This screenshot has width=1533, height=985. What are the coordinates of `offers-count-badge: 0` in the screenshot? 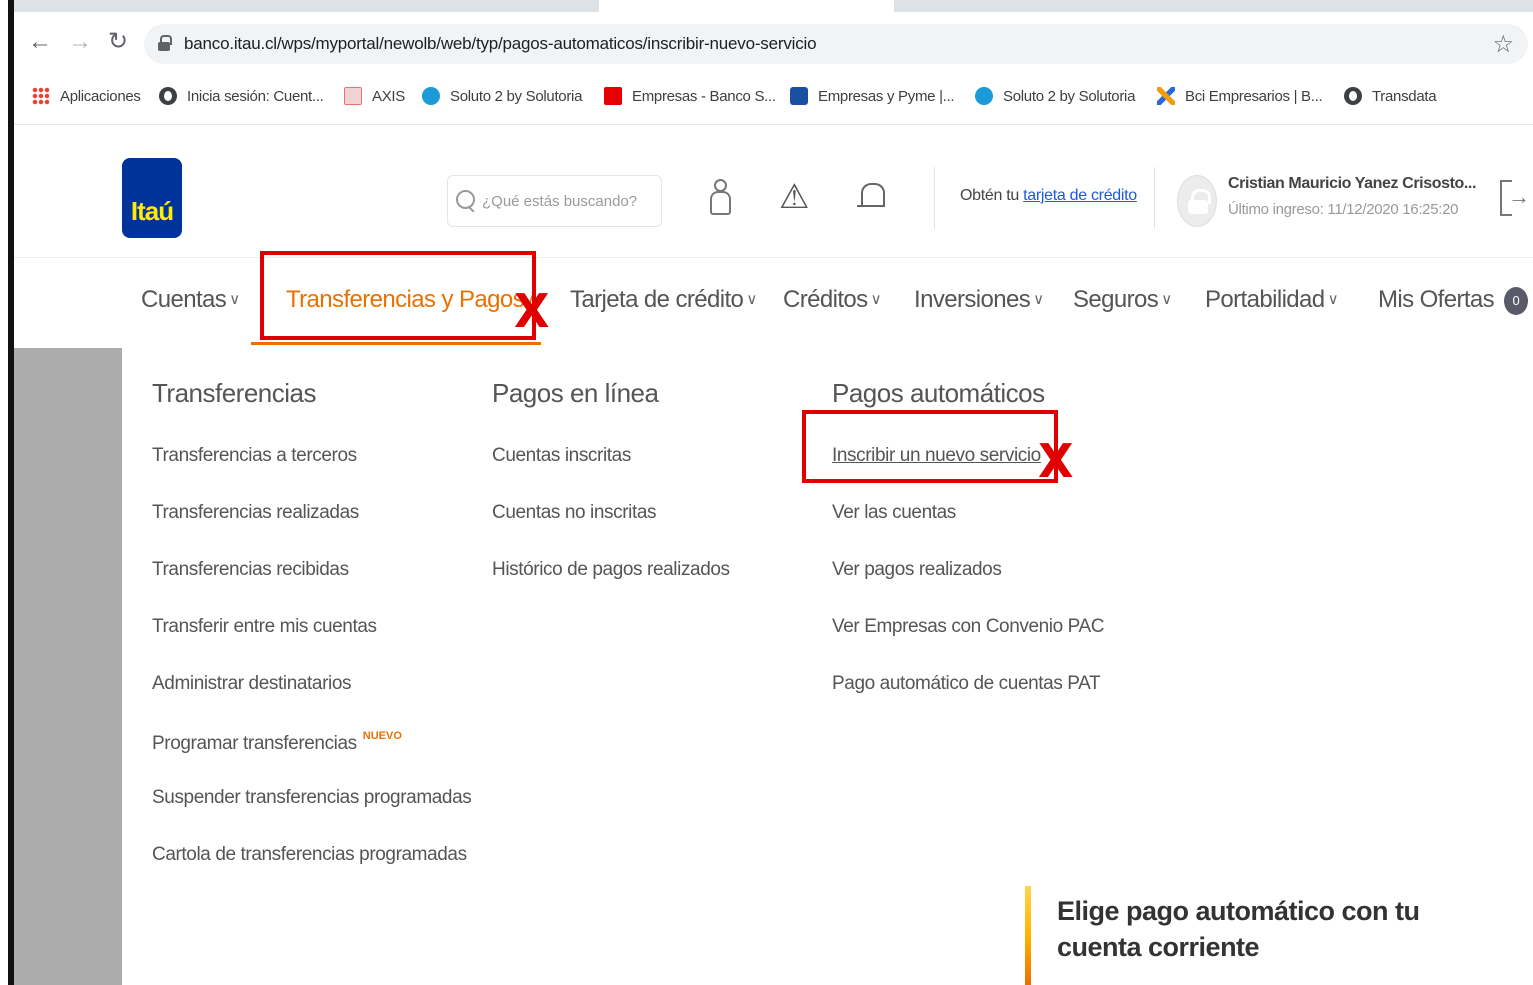 It's located at (1516, 301).